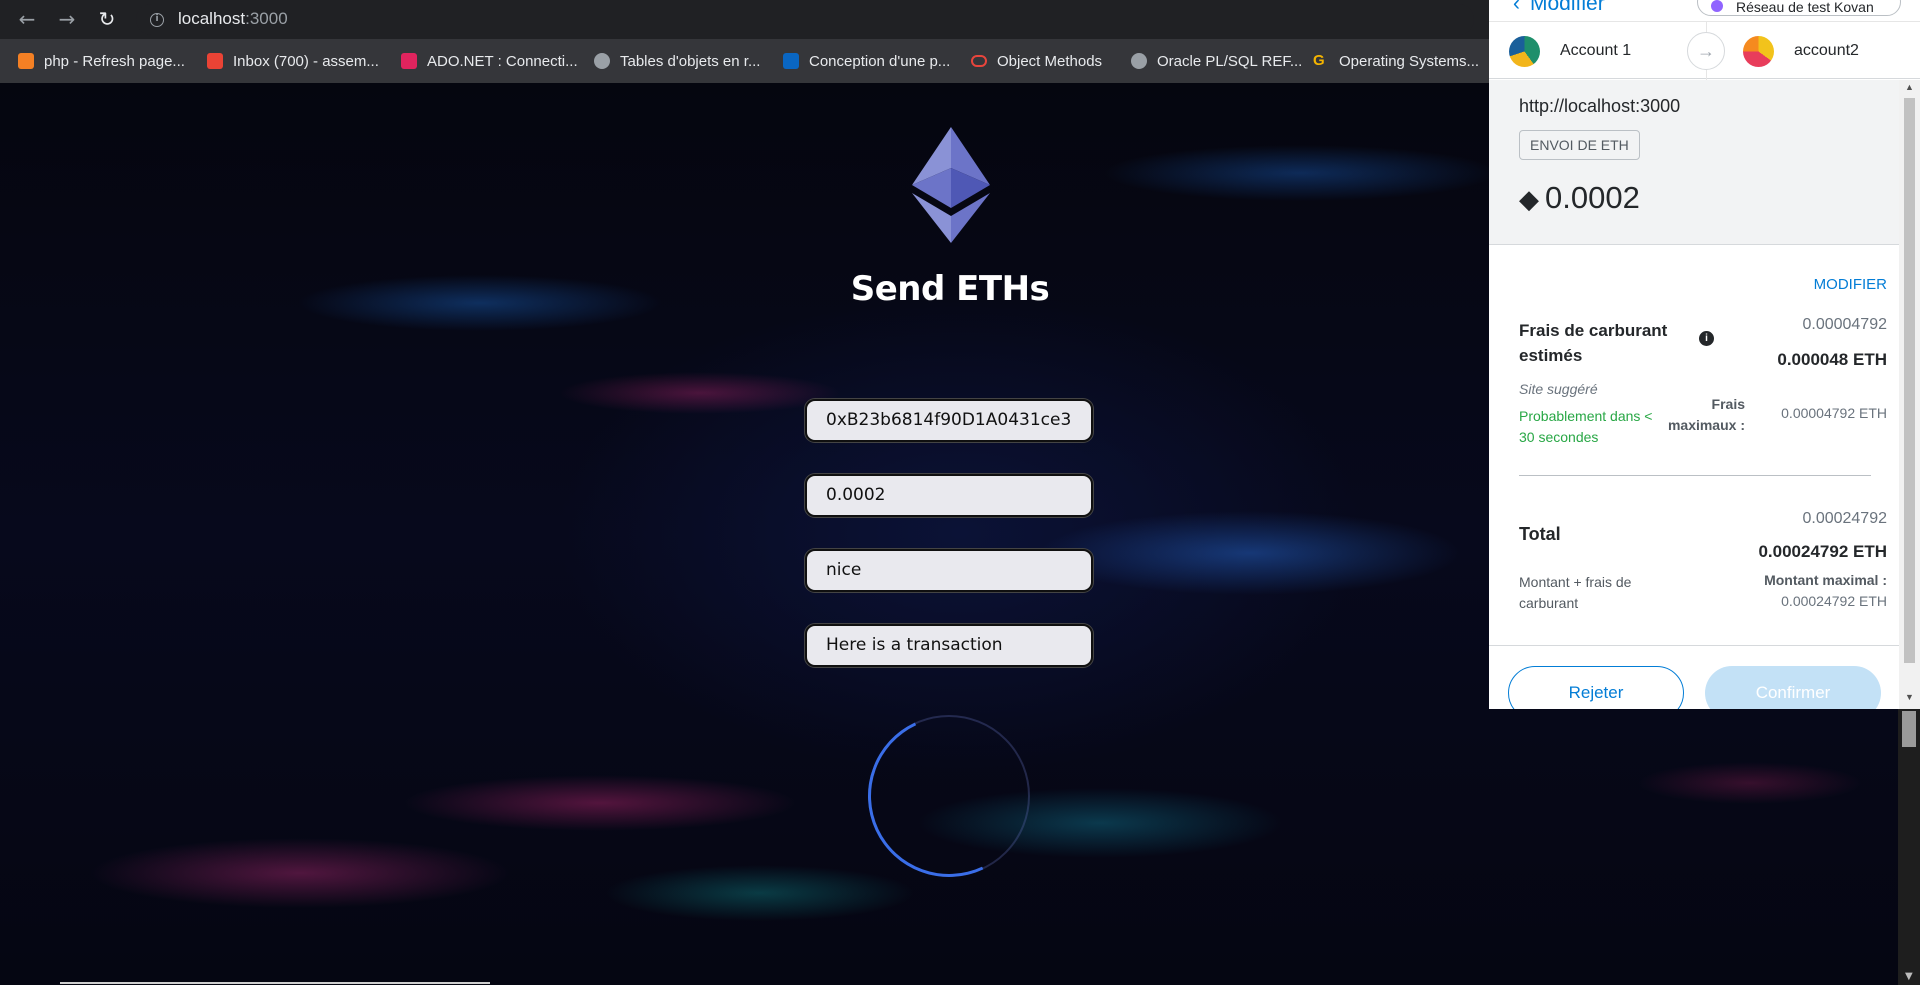 Image resolution: width=1920 pixels, height=985 pixels. I want to click on loading-spinner, so click(949, 796).